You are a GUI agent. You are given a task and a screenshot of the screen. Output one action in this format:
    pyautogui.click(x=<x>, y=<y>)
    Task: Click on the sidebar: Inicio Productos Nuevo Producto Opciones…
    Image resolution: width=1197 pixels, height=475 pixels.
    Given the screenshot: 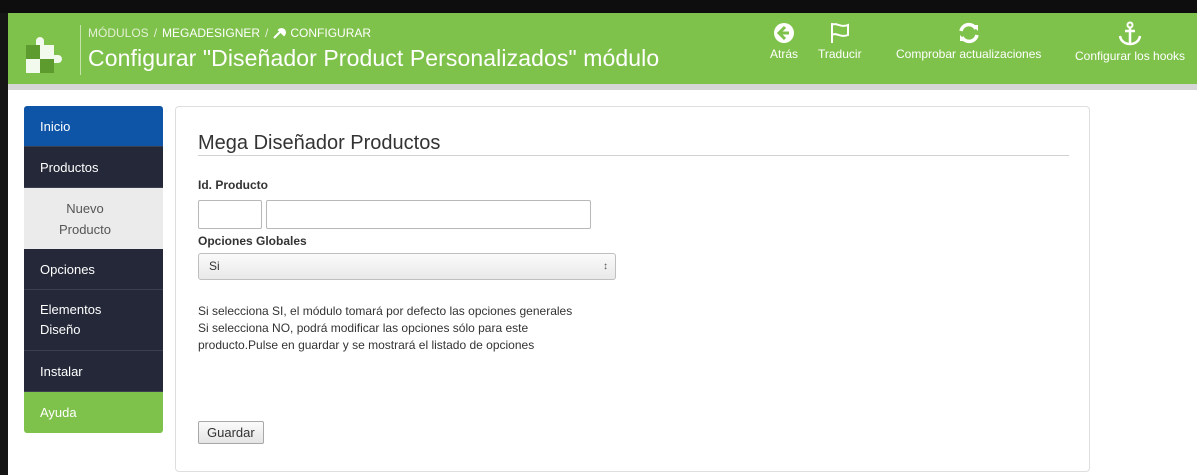 What is the action you would take?
    pyautogui.click(x=93, y=269)
    